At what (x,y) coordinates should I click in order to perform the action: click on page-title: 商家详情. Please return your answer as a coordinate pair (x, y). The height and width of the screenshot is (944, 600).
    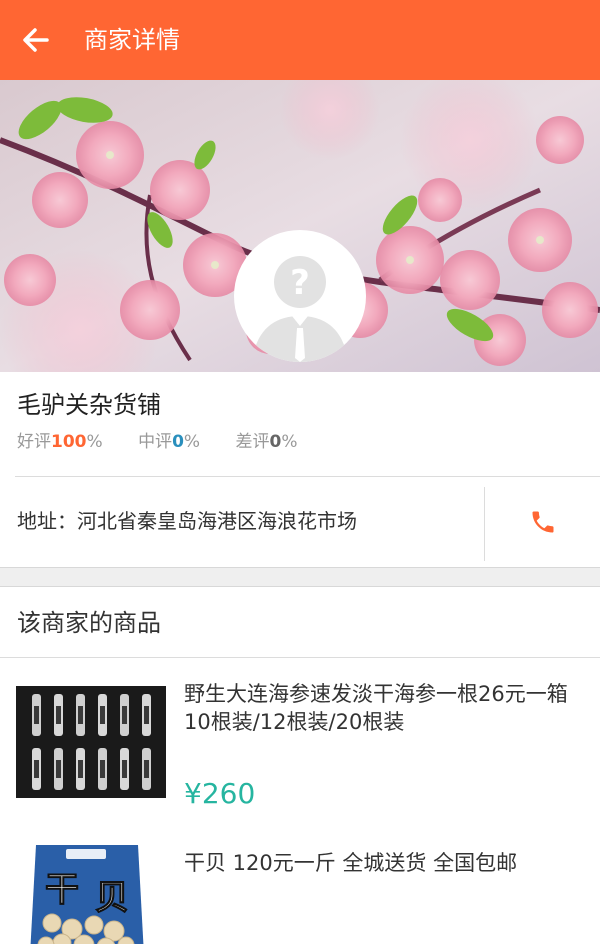
    Looking at the image, I should click on (132, 40).